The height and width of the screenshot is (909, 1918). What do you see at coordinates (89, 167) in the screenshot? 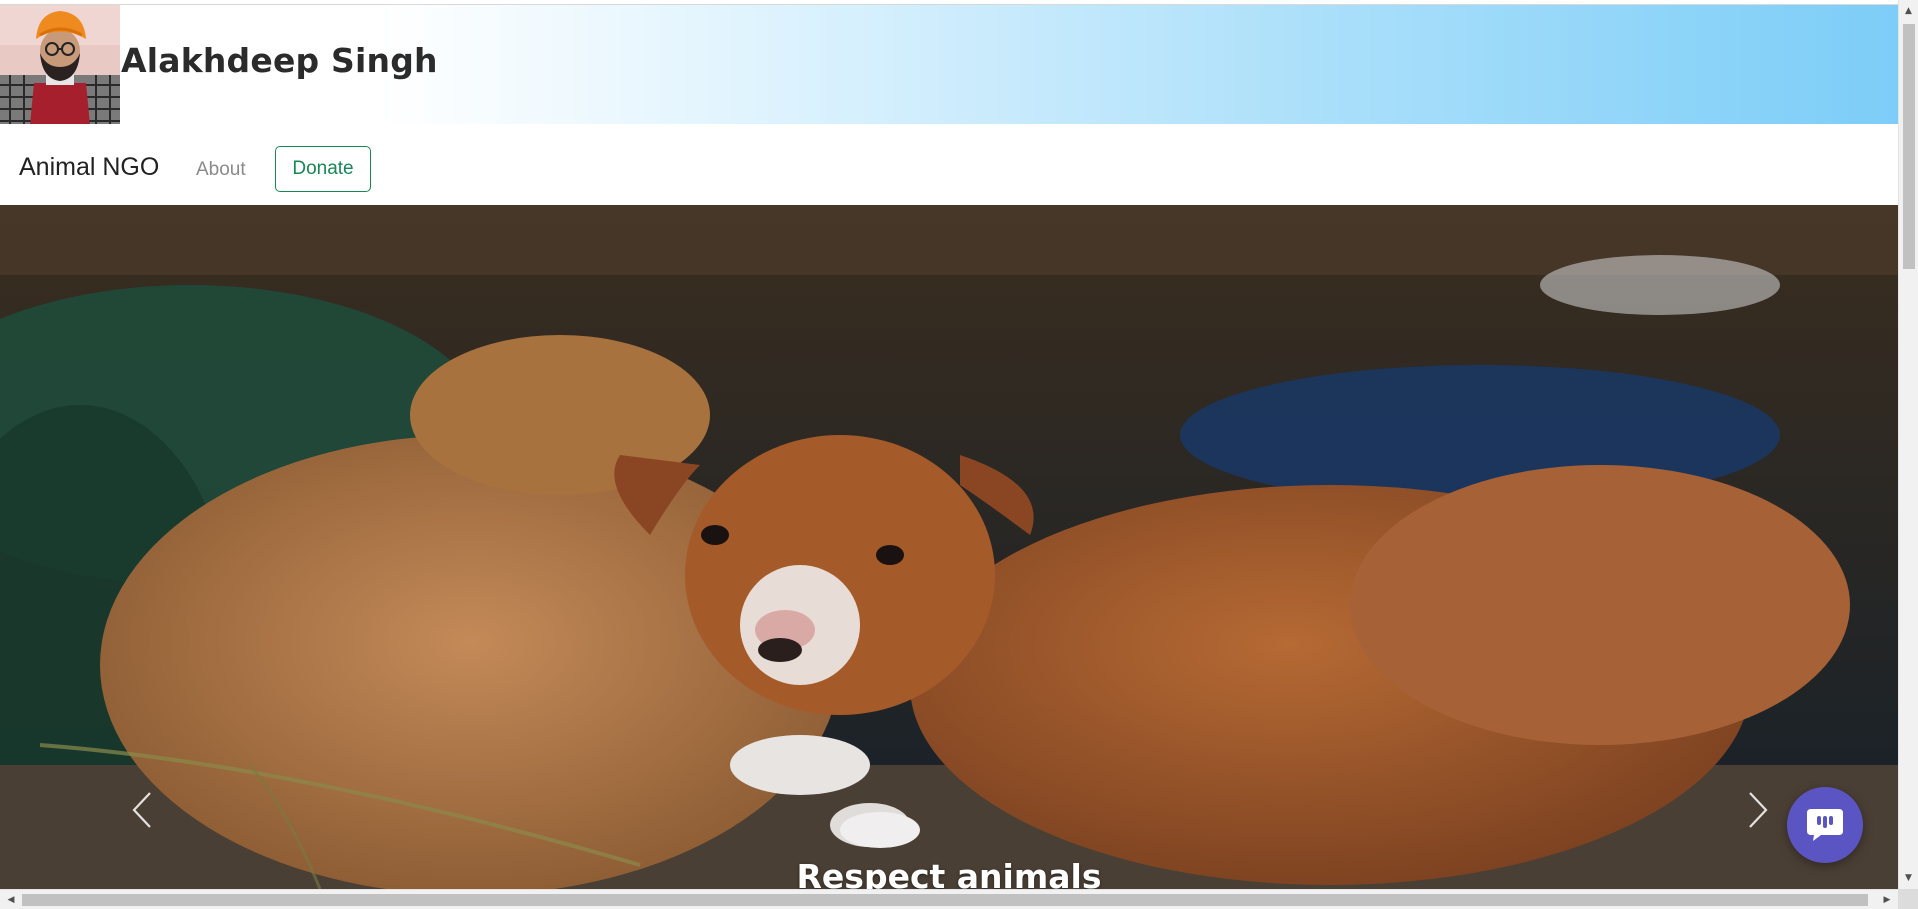
I see `brand-link: Animal NGO` at bounding box center [89, 167].